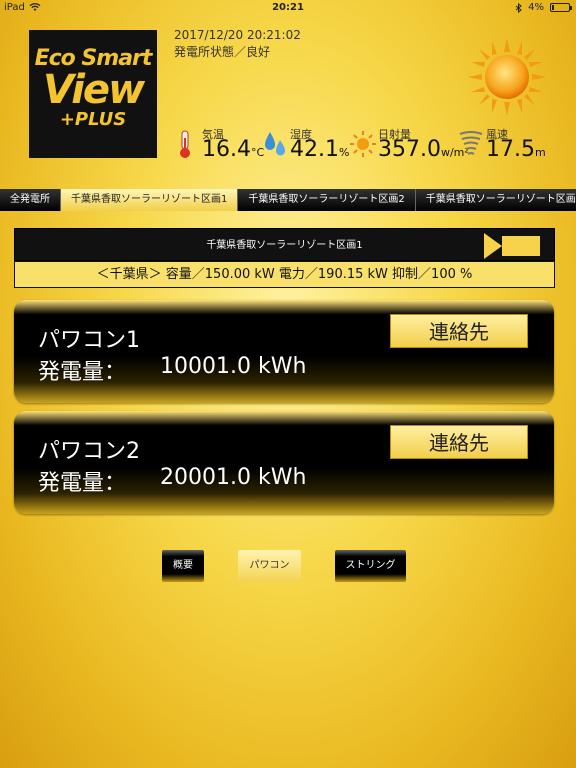 This screenshot has height=768, width=576. I want to click on pcs-name: パワコン2, so click(89, 451).